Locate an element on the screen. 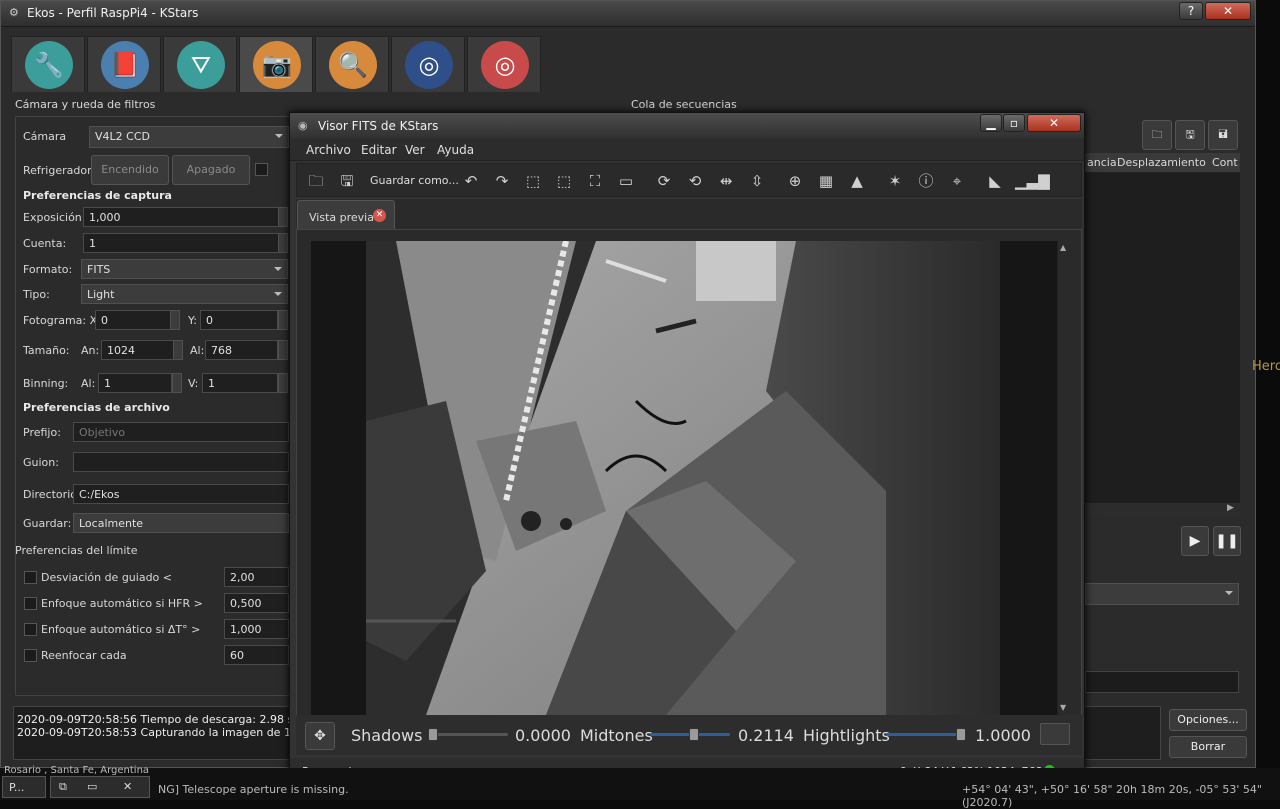  fits-close-button: ✕ is located at coordinates (1054, 123).